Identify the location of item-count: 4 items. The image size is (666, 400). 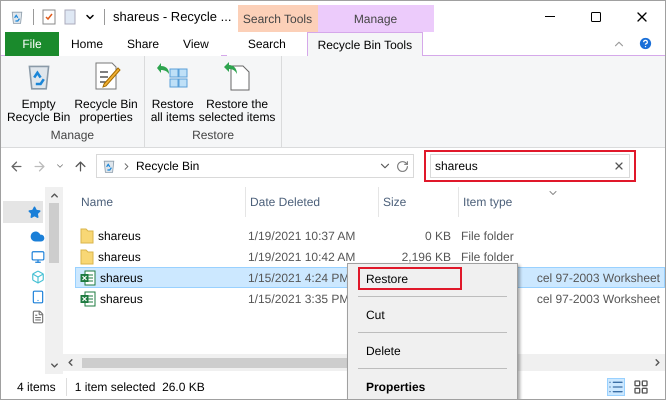
(42, 387).